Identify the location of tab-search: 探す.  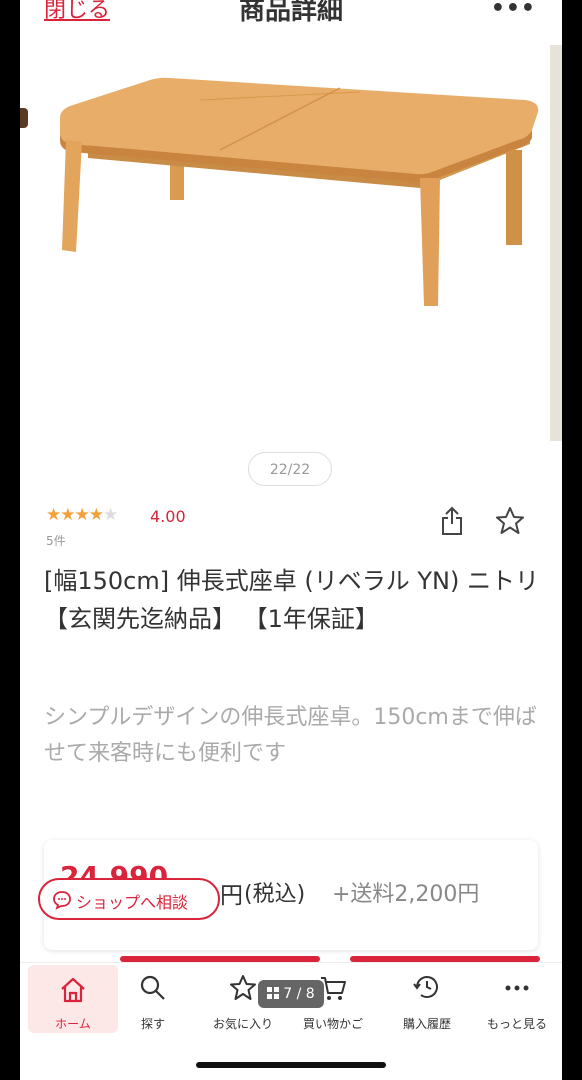
(153, 999).